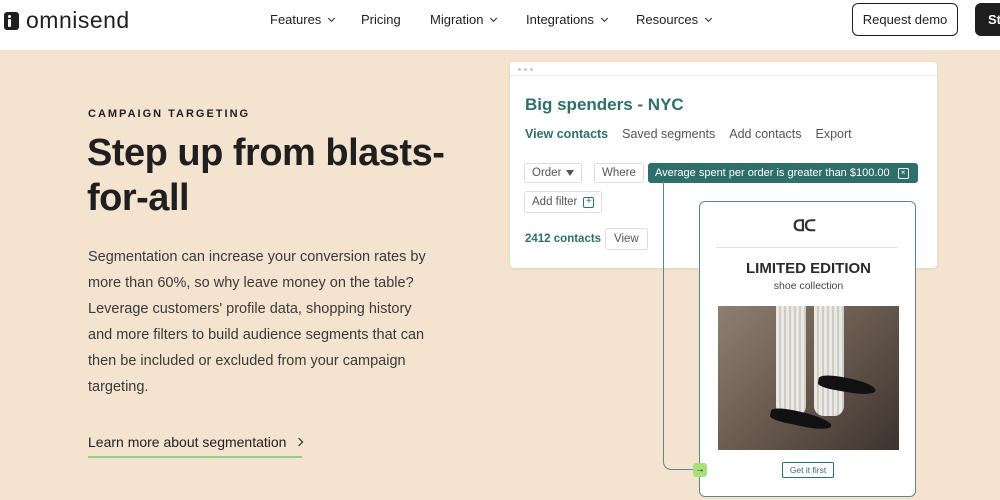  Describe the element at coordinates (626, 239) in the screenshot. I see `view-button: View` at that location.